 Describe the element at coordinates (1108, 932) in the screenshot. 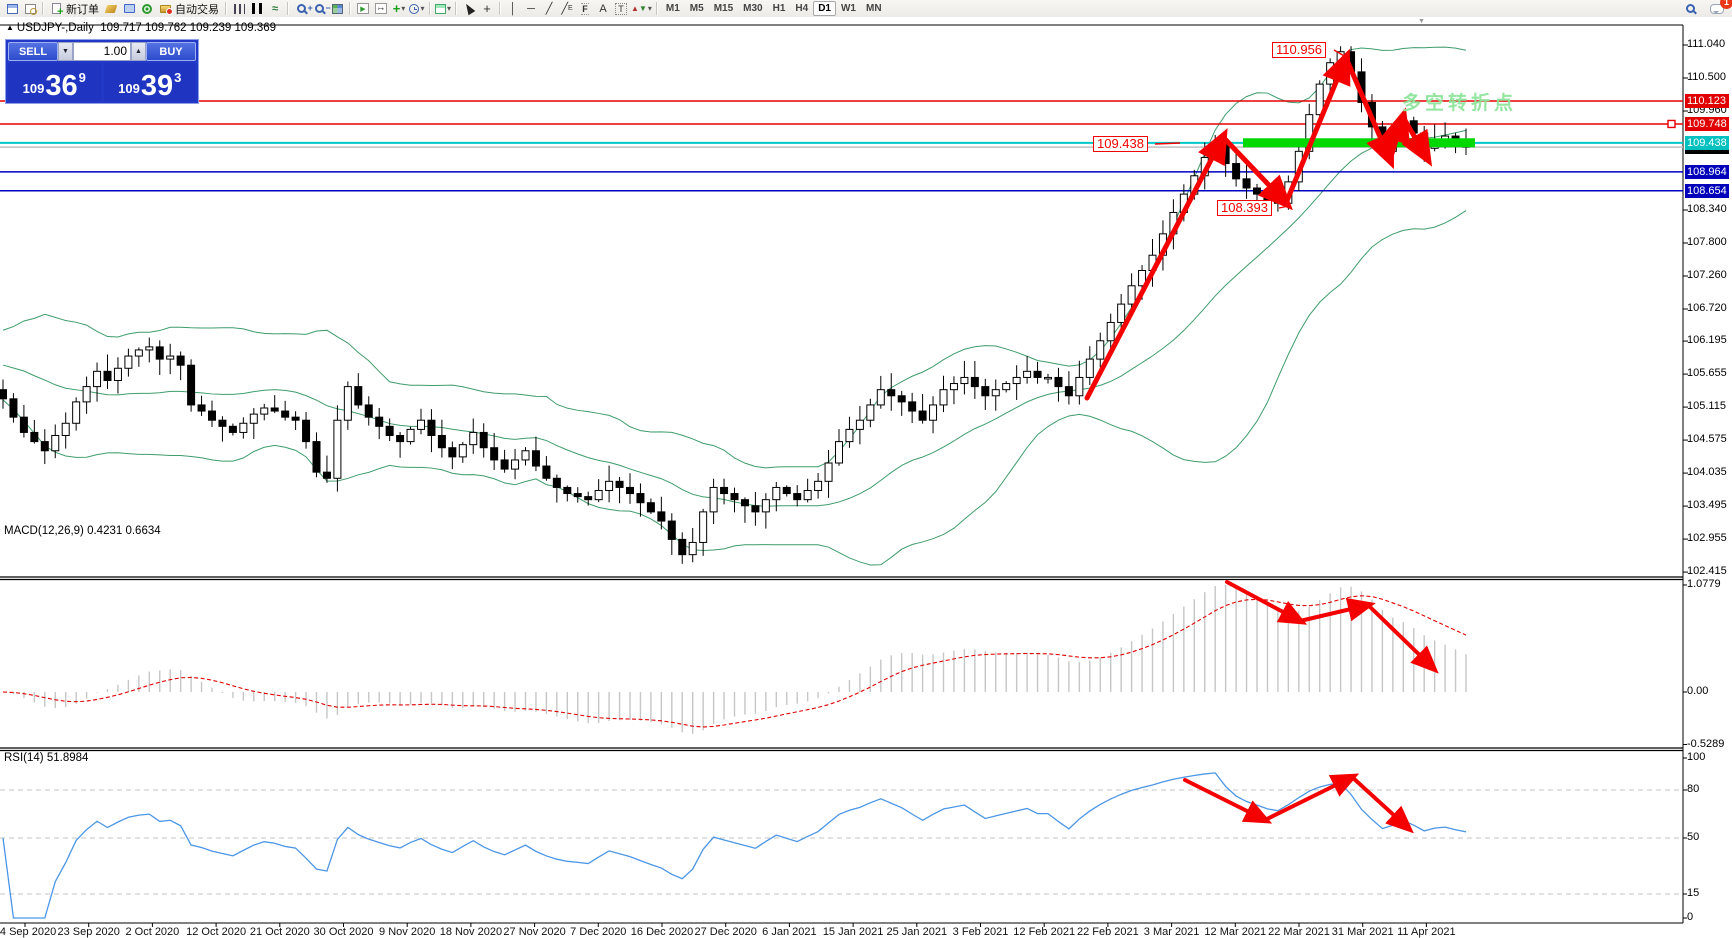

I see `time-axis-label: 22 Feb 2021` at that location.